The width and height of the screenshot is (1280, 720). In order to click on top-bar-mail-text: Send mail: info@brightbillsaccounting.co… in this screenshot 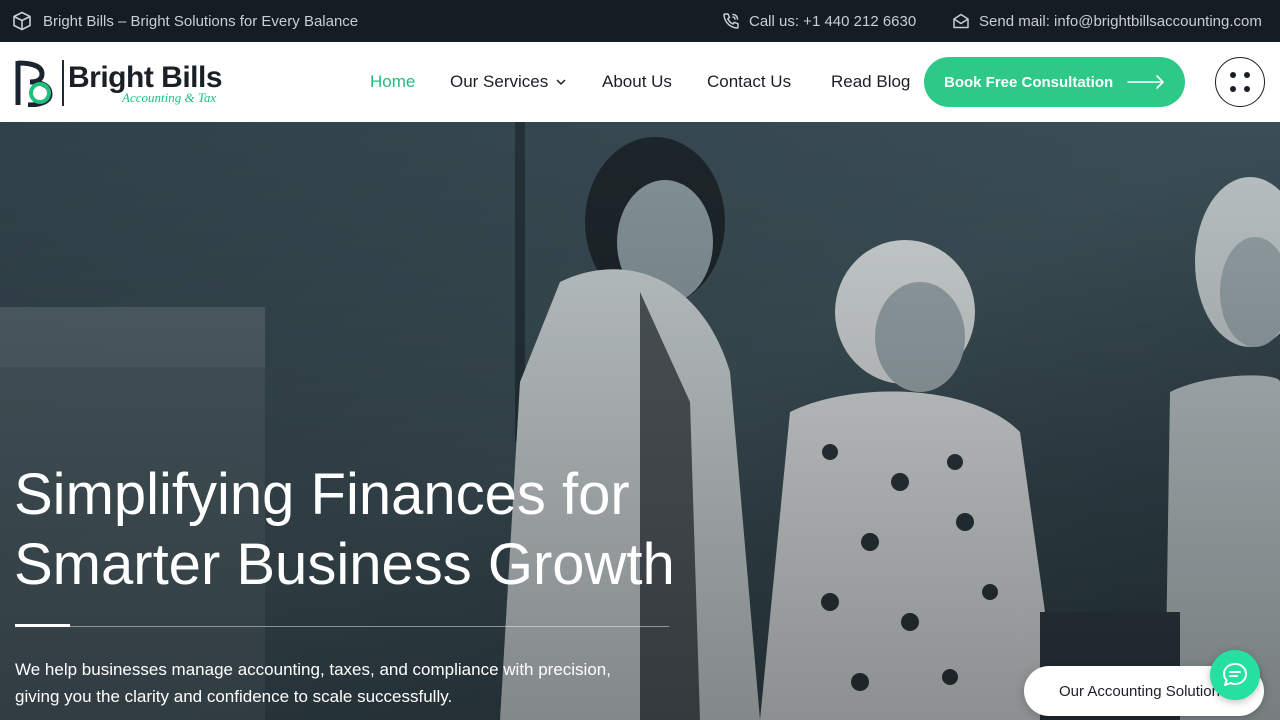, I will do `click(1120, 21)`.